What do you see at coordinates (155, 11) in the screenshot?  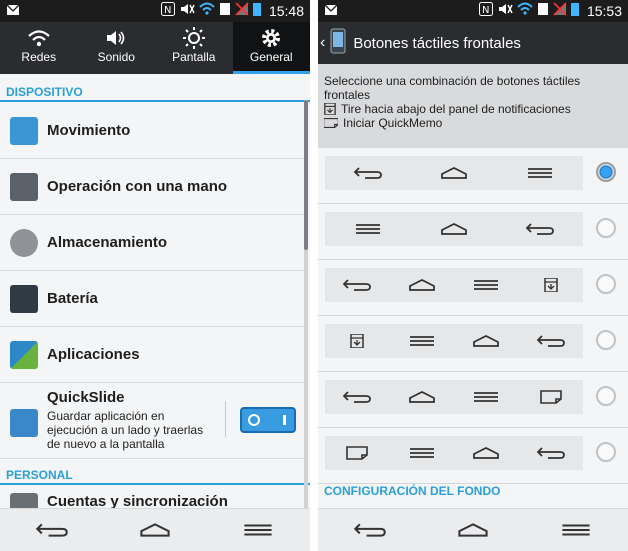 I see `status-bar: N 15:48` at bounding box center [155, 11].